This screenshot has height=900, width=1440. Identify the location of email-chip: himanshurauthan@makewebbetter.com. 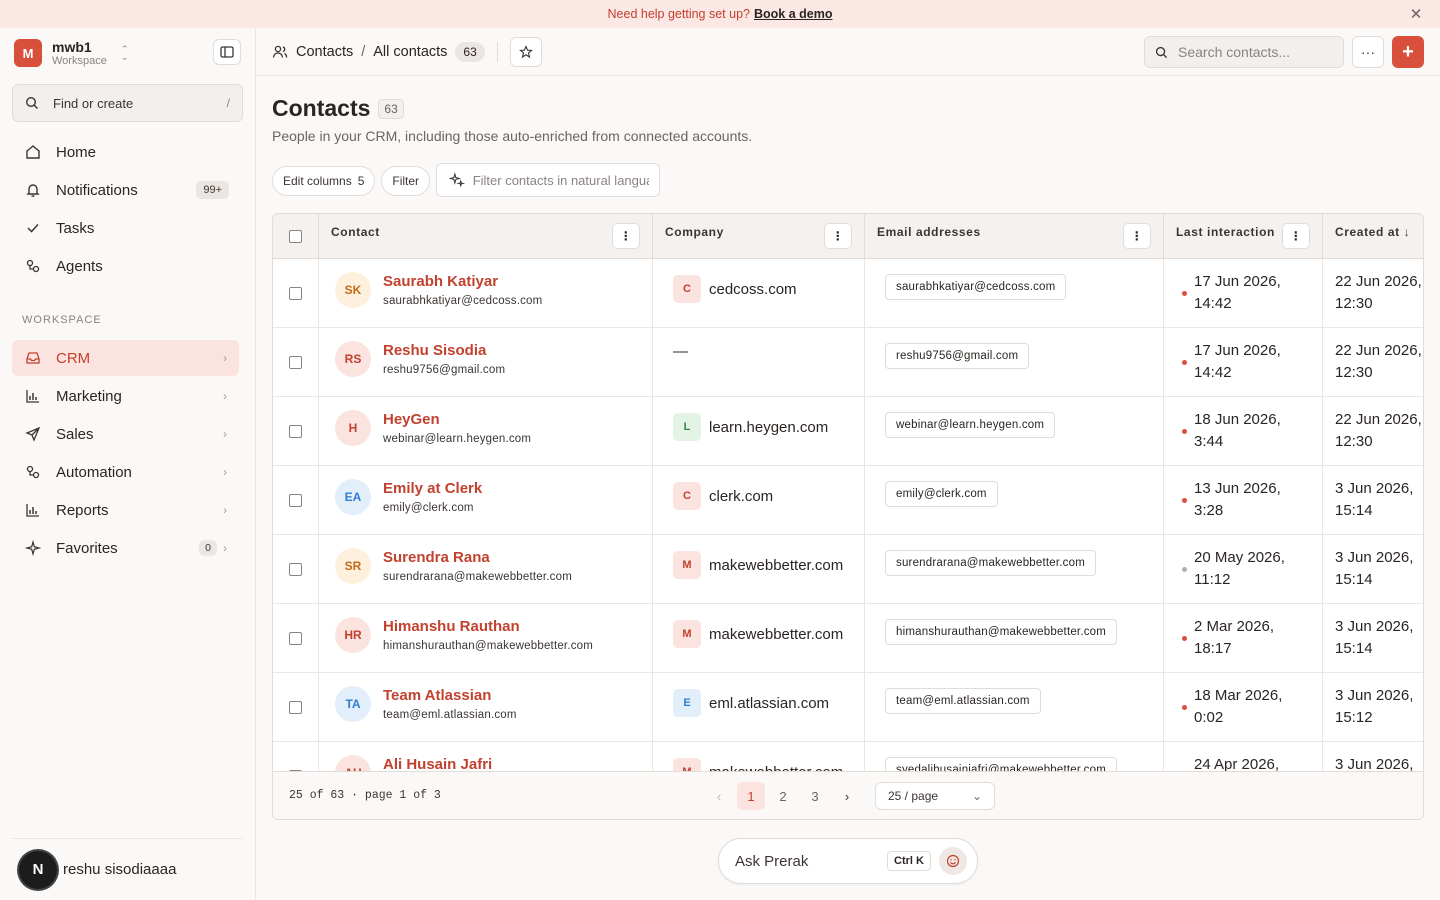
(1001, 632).